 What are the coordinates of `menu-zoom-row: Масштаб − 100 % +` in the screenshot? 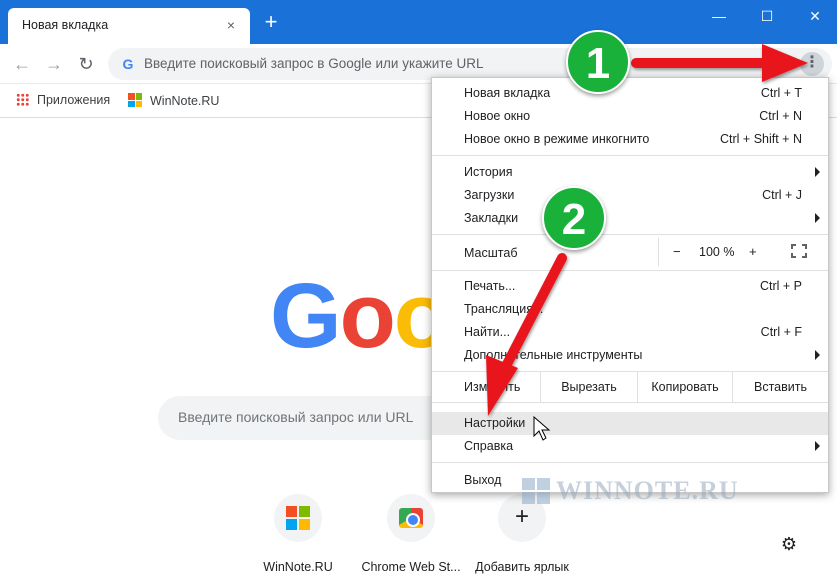 It's located at (630, 252).